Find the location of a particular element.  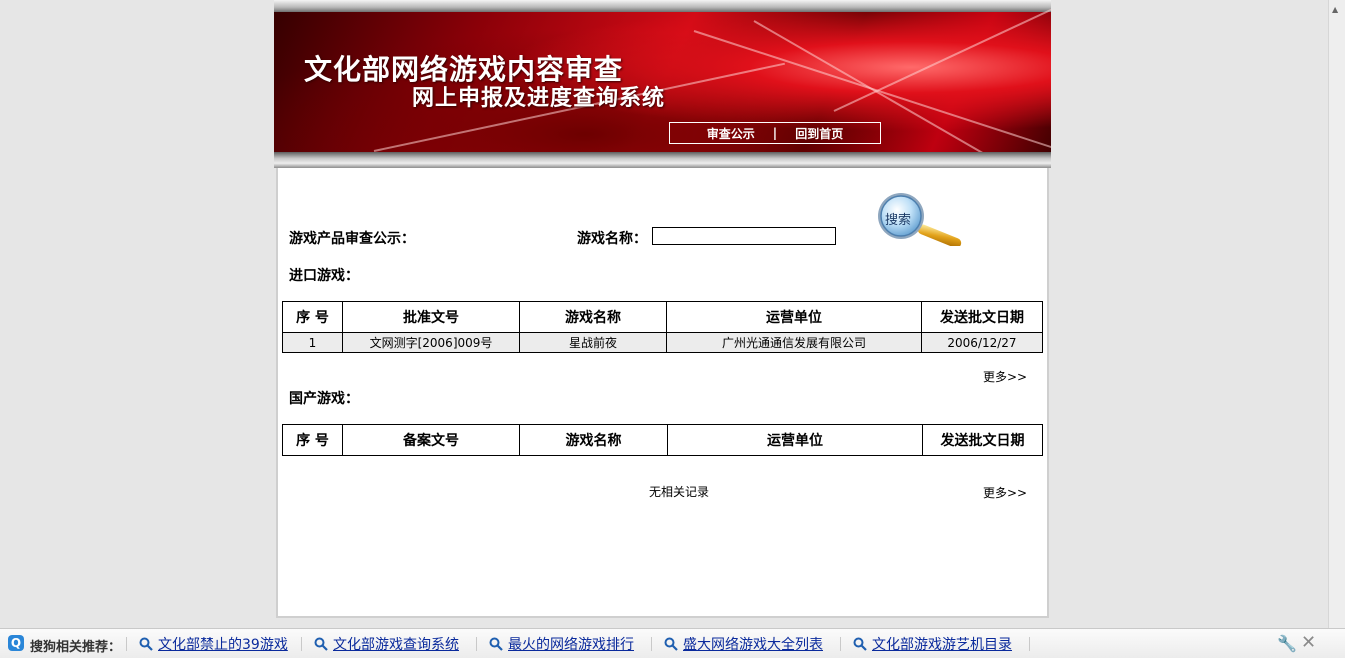

cell-approval-number: 文网测字[2006]009号 is located at coordinates (431, 342).